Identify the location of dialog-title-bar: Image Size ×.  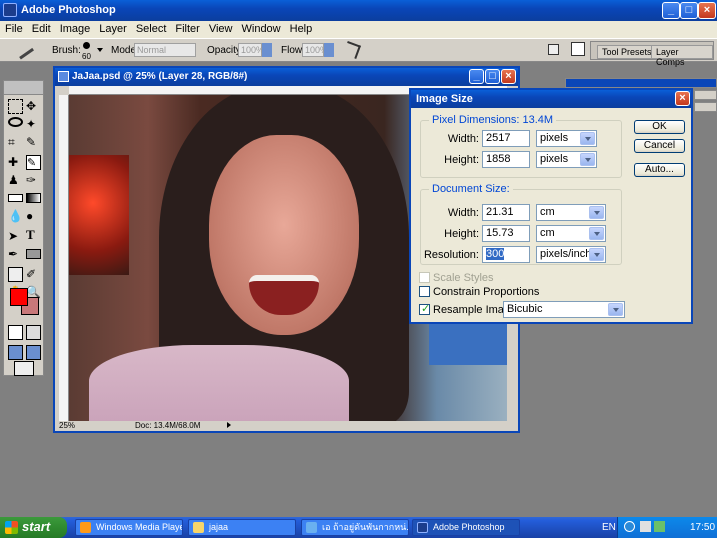
(551, 99).